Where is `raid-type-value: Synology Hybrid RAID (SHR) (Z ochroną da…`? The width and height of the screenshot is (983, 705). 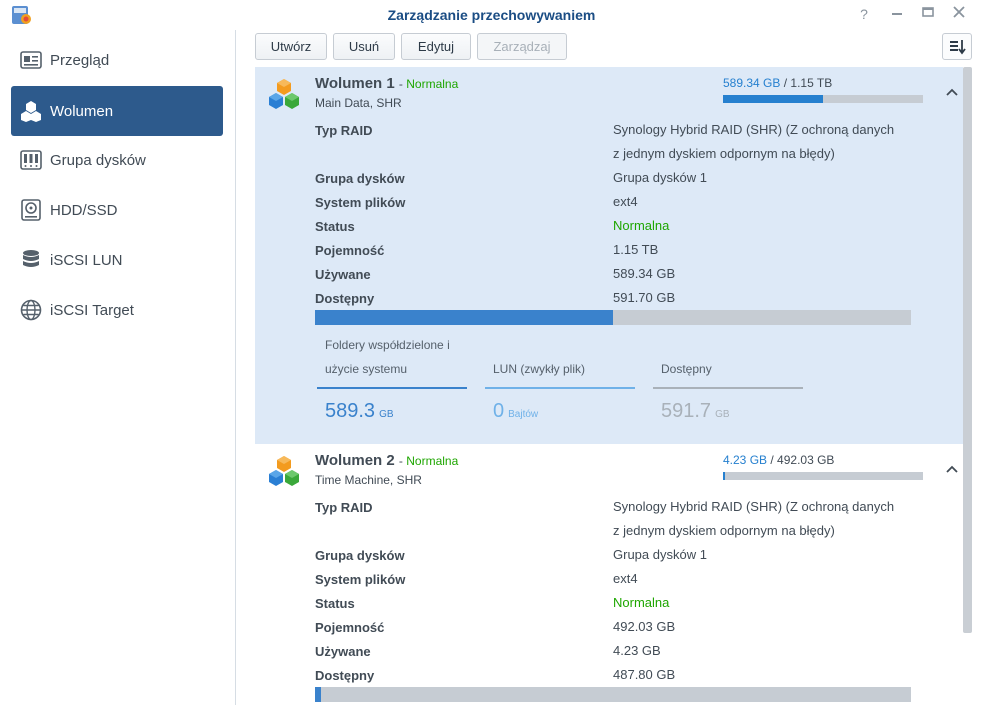 raid-type-value: Synology Hybrid RAID (SHR) (Z ochroną da… is located at coordinates (768, 142).